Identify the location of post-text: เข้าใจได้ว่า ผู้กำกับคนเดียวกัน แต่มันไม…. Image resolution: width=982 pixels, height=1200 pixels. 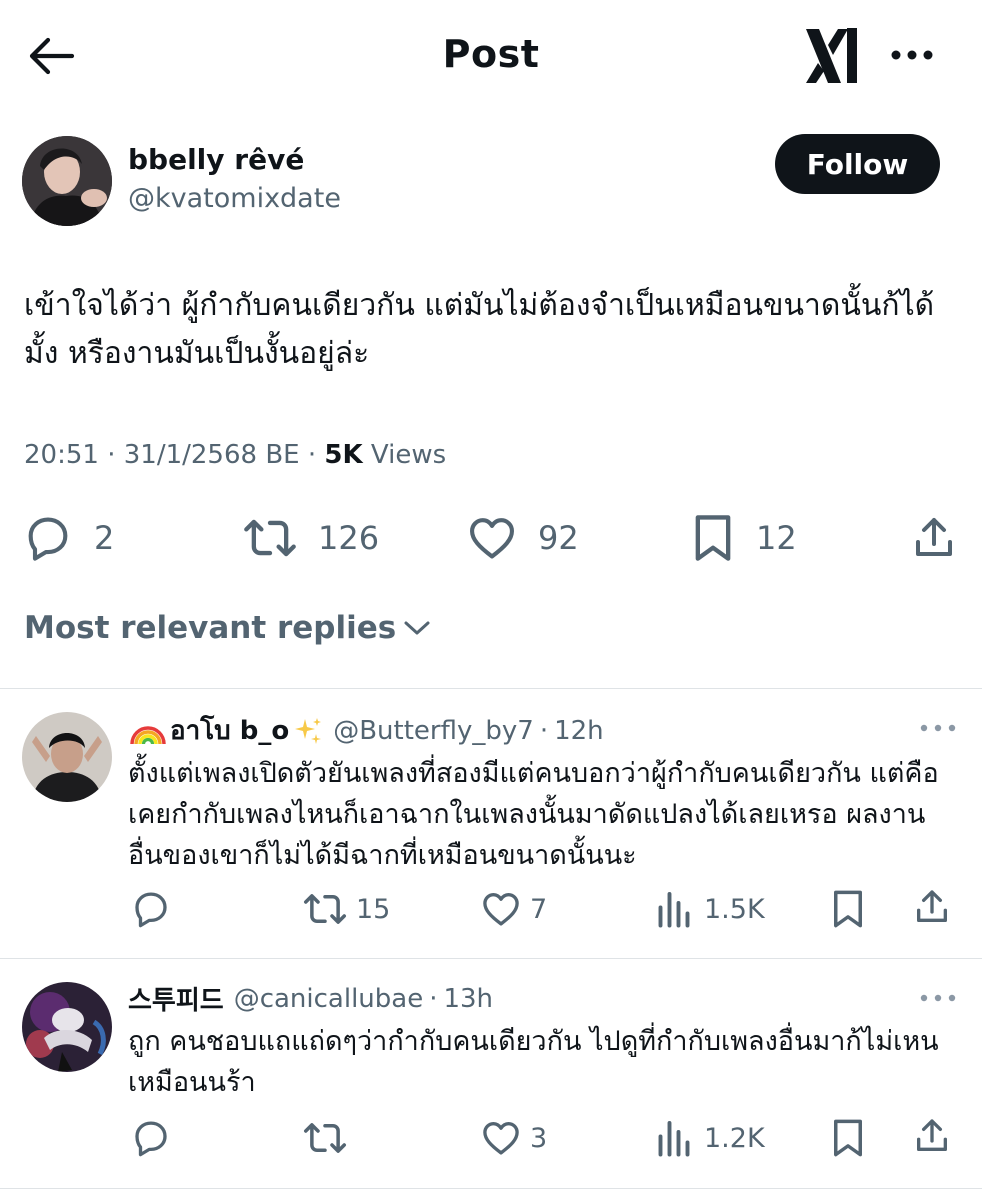
(479, 329).